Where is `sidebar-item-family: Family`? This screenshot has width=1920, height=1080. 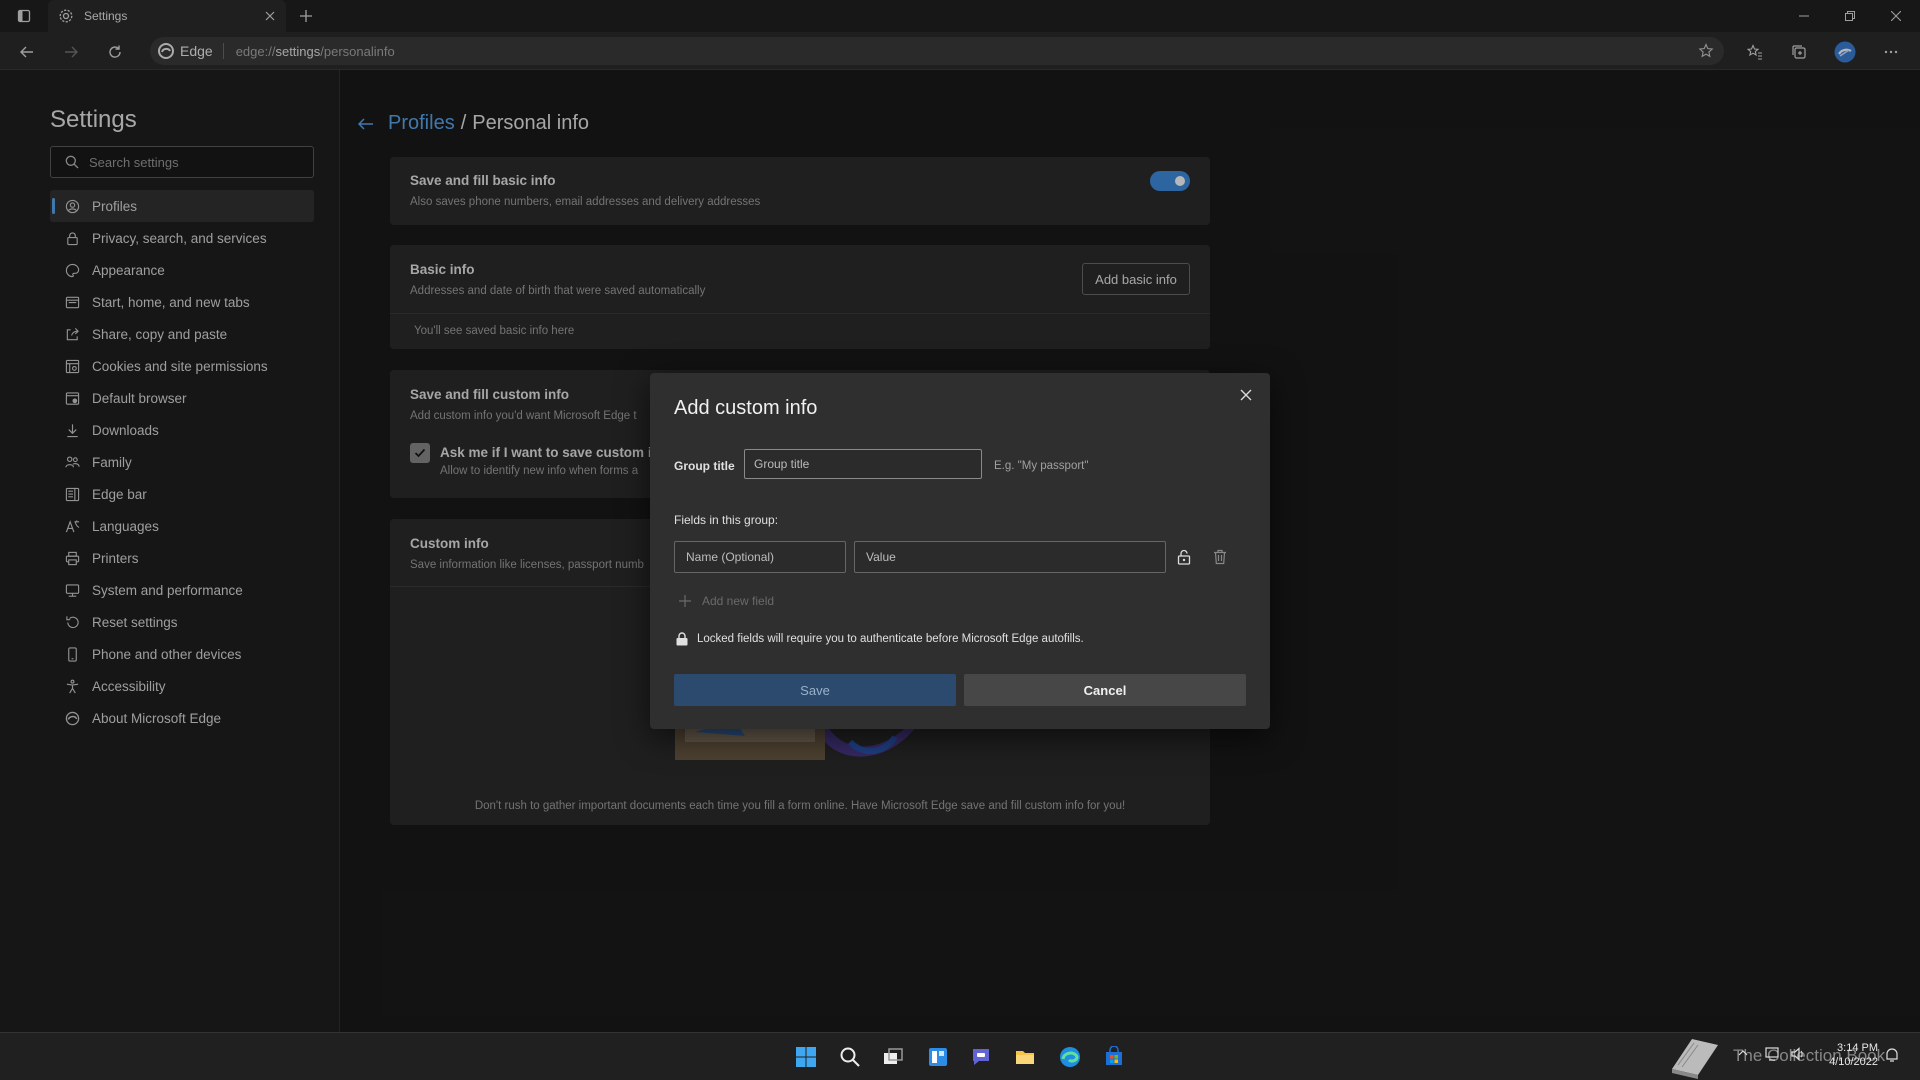 sidebar-item-family: Family is located at coordinates (182, 462).